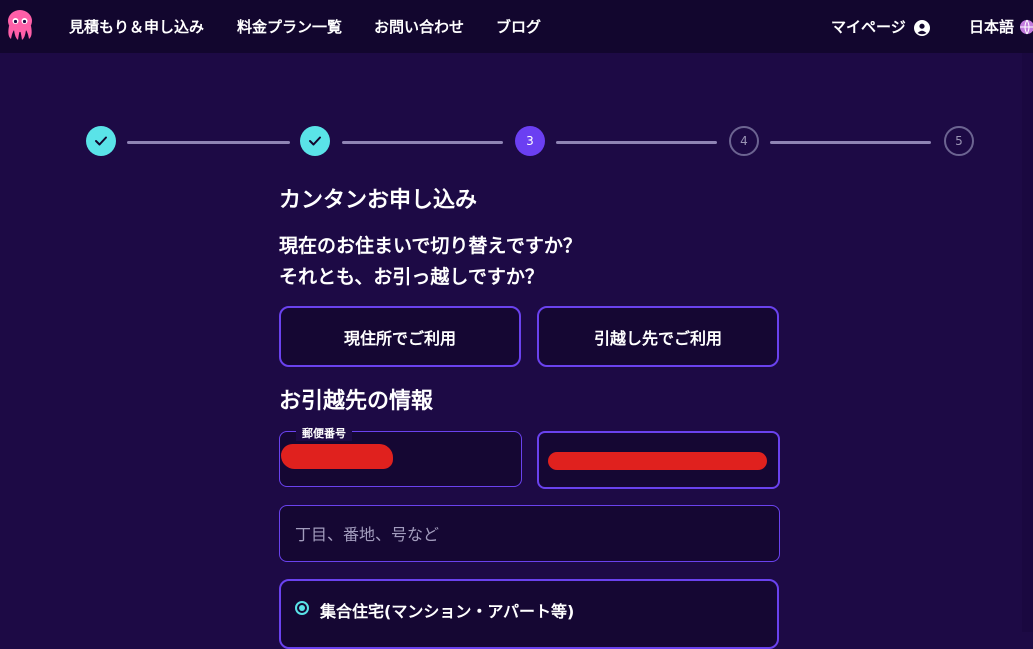 The width and height of the screenshot is (1033, 649). I want to click on nav-item-estimate: 見積もり＆申し込み, so click(136, 26).